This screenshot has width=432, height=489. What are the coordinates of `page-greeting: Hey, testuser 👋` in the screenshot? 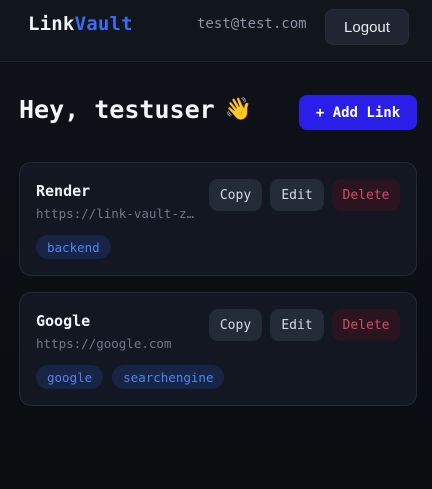 It's located at (135, 109).